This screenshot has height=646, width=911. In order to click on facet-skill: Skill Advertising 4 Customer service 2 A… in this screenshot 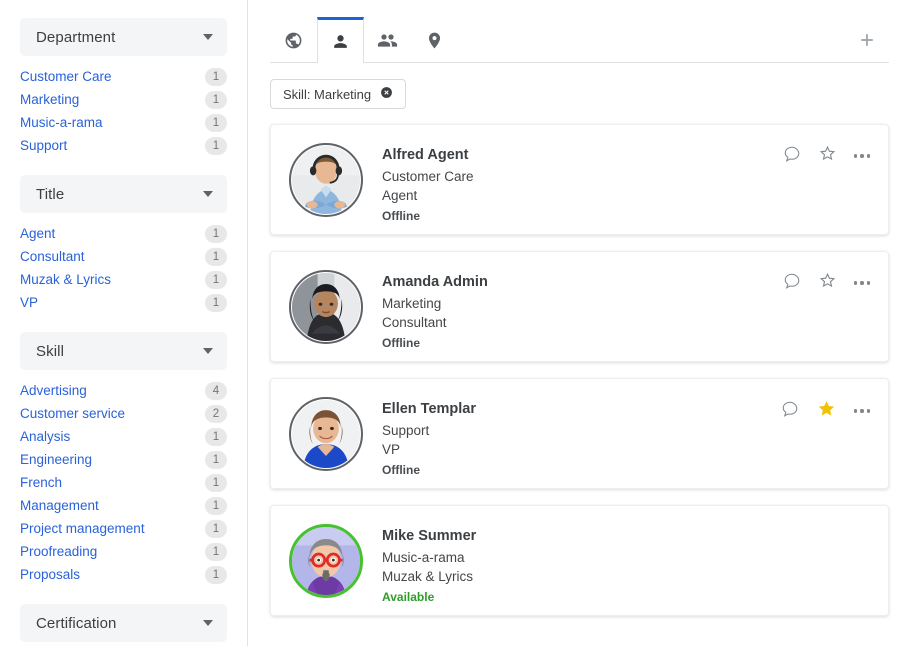, I will do `click(123, 464)`.